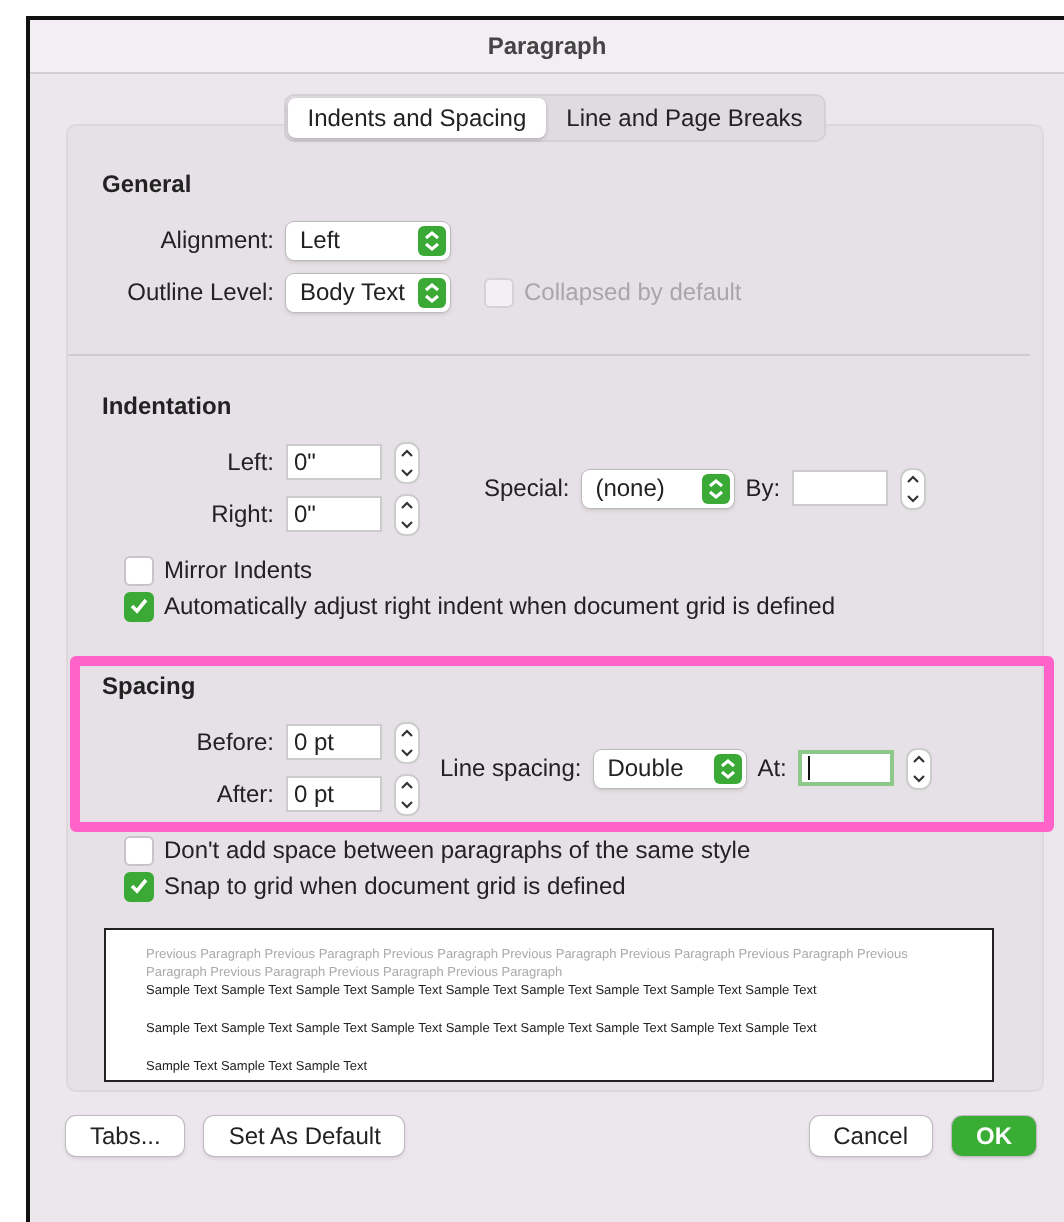 This screenshot has width=1064, height=1222. Describe the element at coordinates (150, 686) in the screenshot. I see `section-heading: Spacing` at that location.